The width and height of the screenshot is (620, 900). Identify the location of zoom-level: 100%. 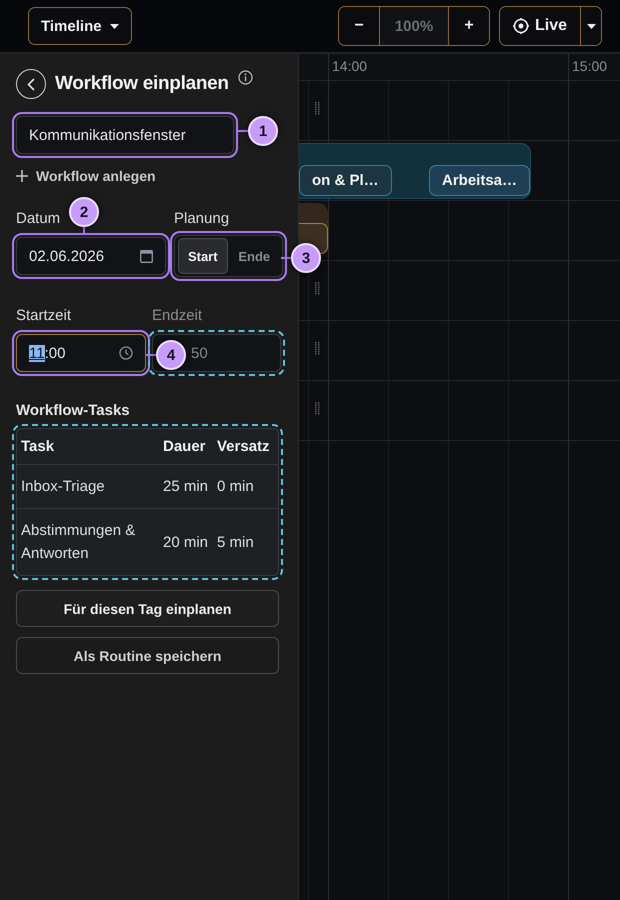
(414, 26).